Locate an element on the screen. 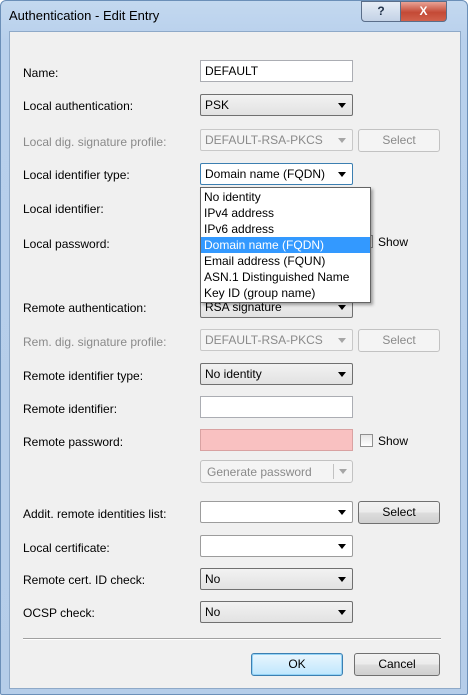 This screenshot has height=695, width=468. local-sig-profile-value: DEFAULT-RSA-PKCS is located at coordinates (264, 140).